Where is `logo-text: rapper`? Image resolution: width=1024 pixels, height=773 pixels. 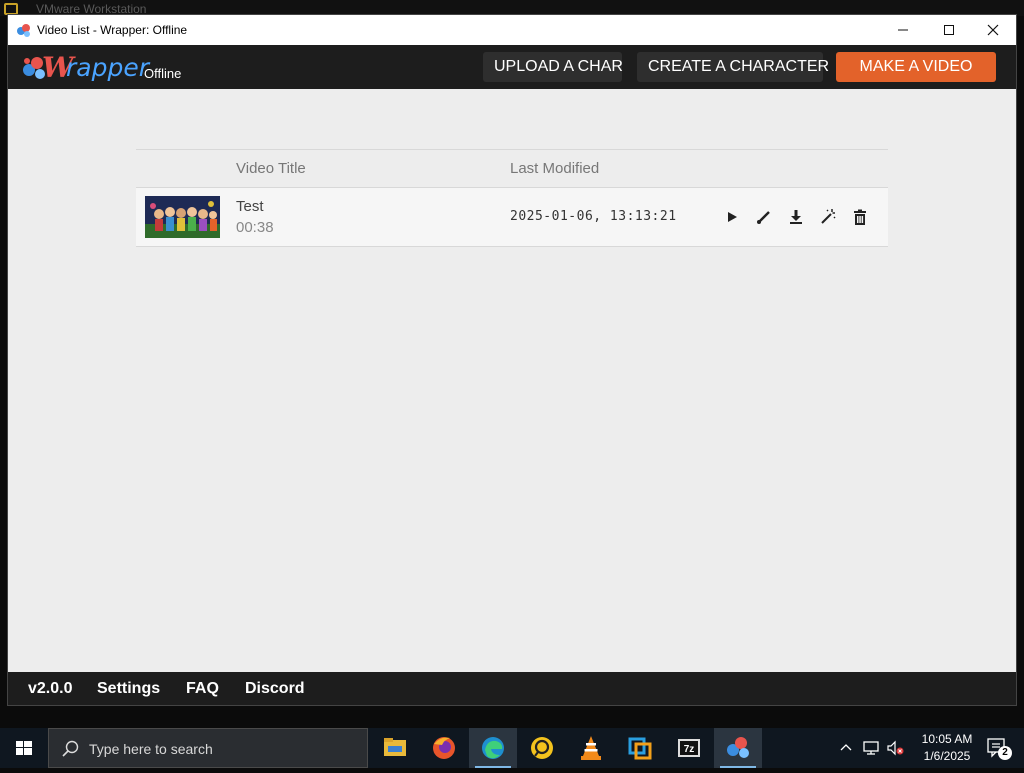
logo-text: rapper is located at coordinates (107, 67).